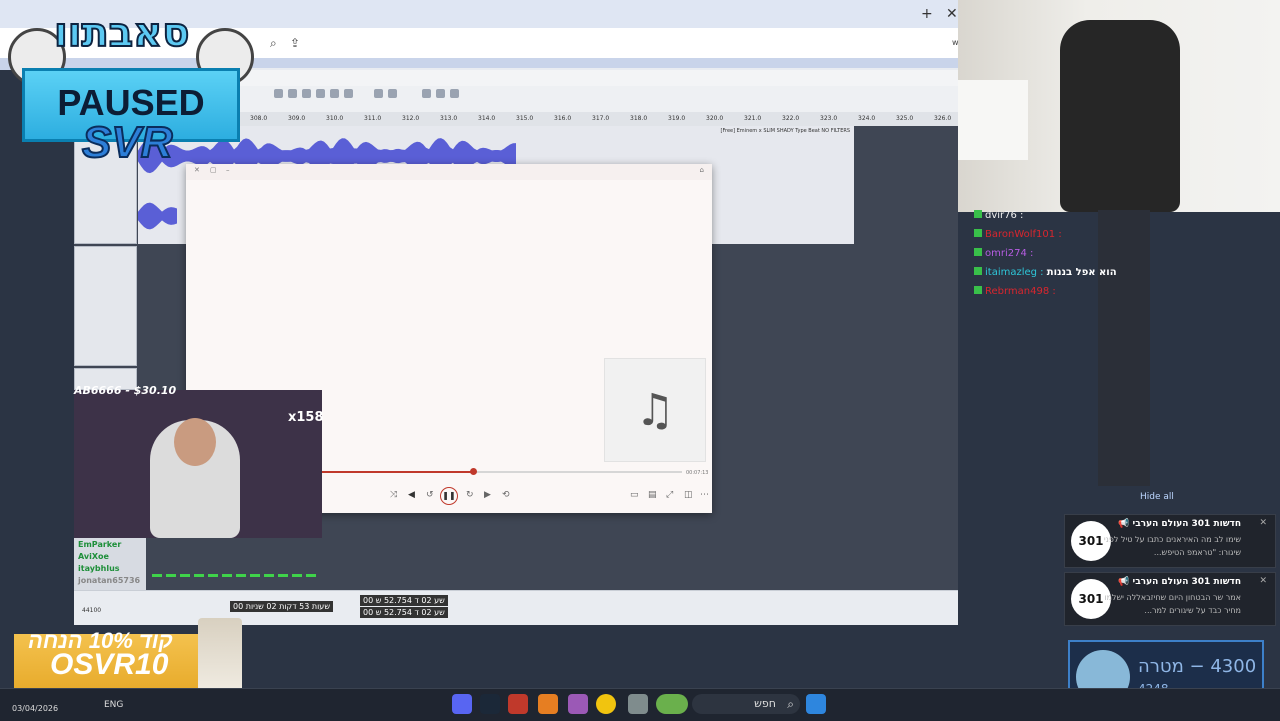 This screenshot has width=1280, height=721. What do you see at coordinates (578, 704) in the screenshot?
I see `app-purple-icon` at bounding box center [578, 704].